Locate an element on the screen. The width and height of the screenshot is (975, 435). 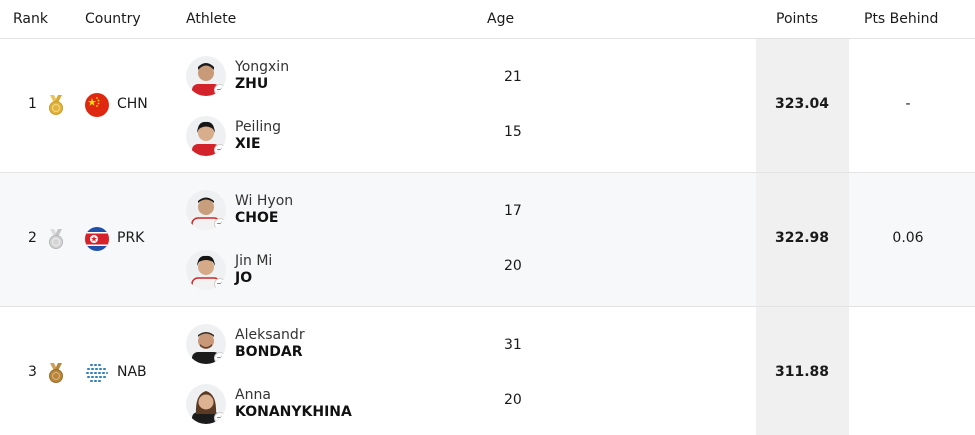
gold-medal-icon is located at coordinates (56, 105).